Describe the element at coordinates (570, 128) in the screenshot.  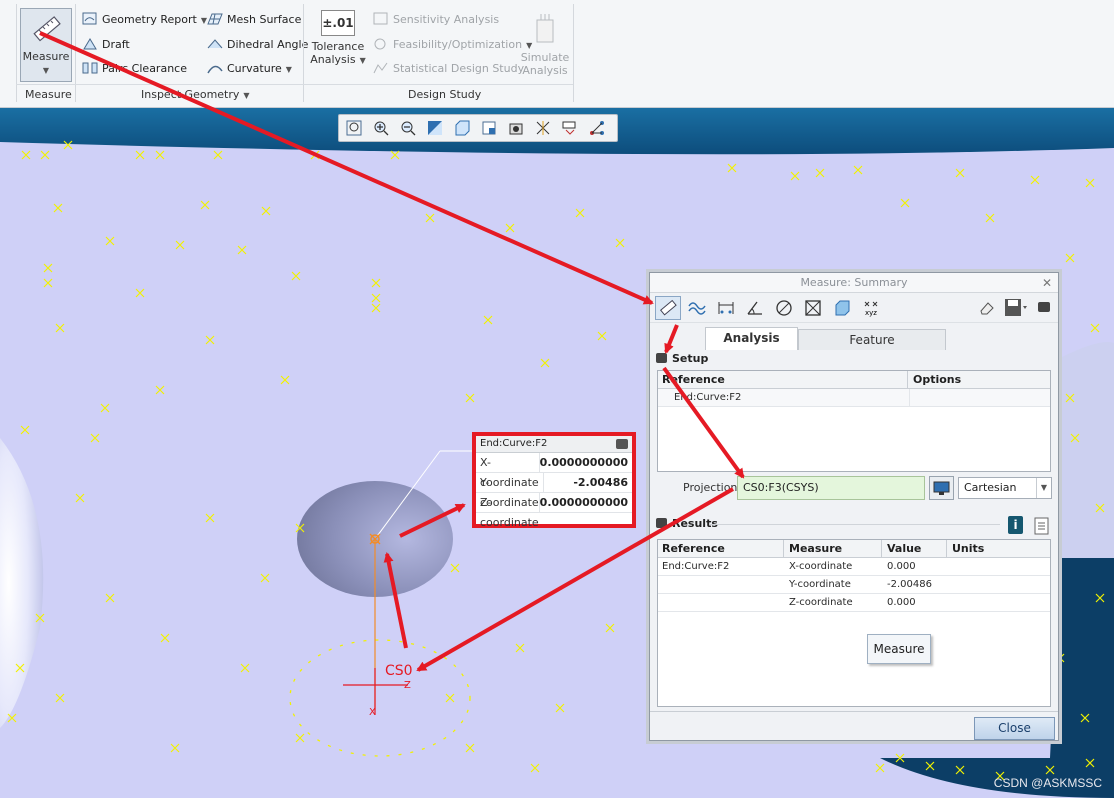
I see `annotation-display-icon` at that location.